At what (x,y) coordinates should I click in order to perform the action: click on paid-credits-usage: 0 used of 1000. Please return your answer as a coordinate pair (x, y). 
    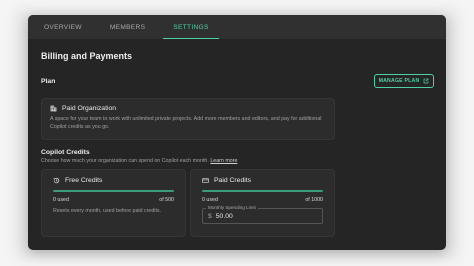
    Looking at the image, I should click on (262, 200).